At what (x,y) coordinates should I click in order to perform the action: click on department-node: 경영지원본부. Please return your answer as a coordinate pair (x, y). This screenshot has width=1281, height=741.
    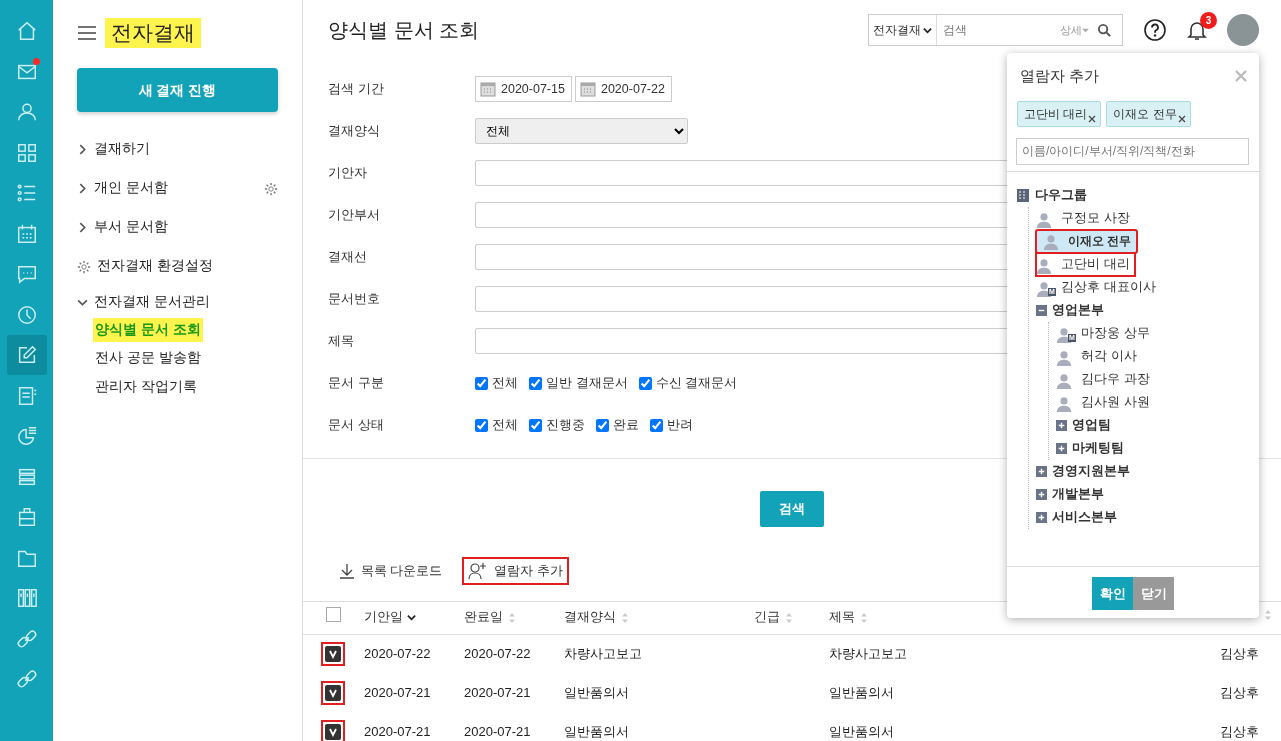
    Looking at the image, I should click on (1091, 471).